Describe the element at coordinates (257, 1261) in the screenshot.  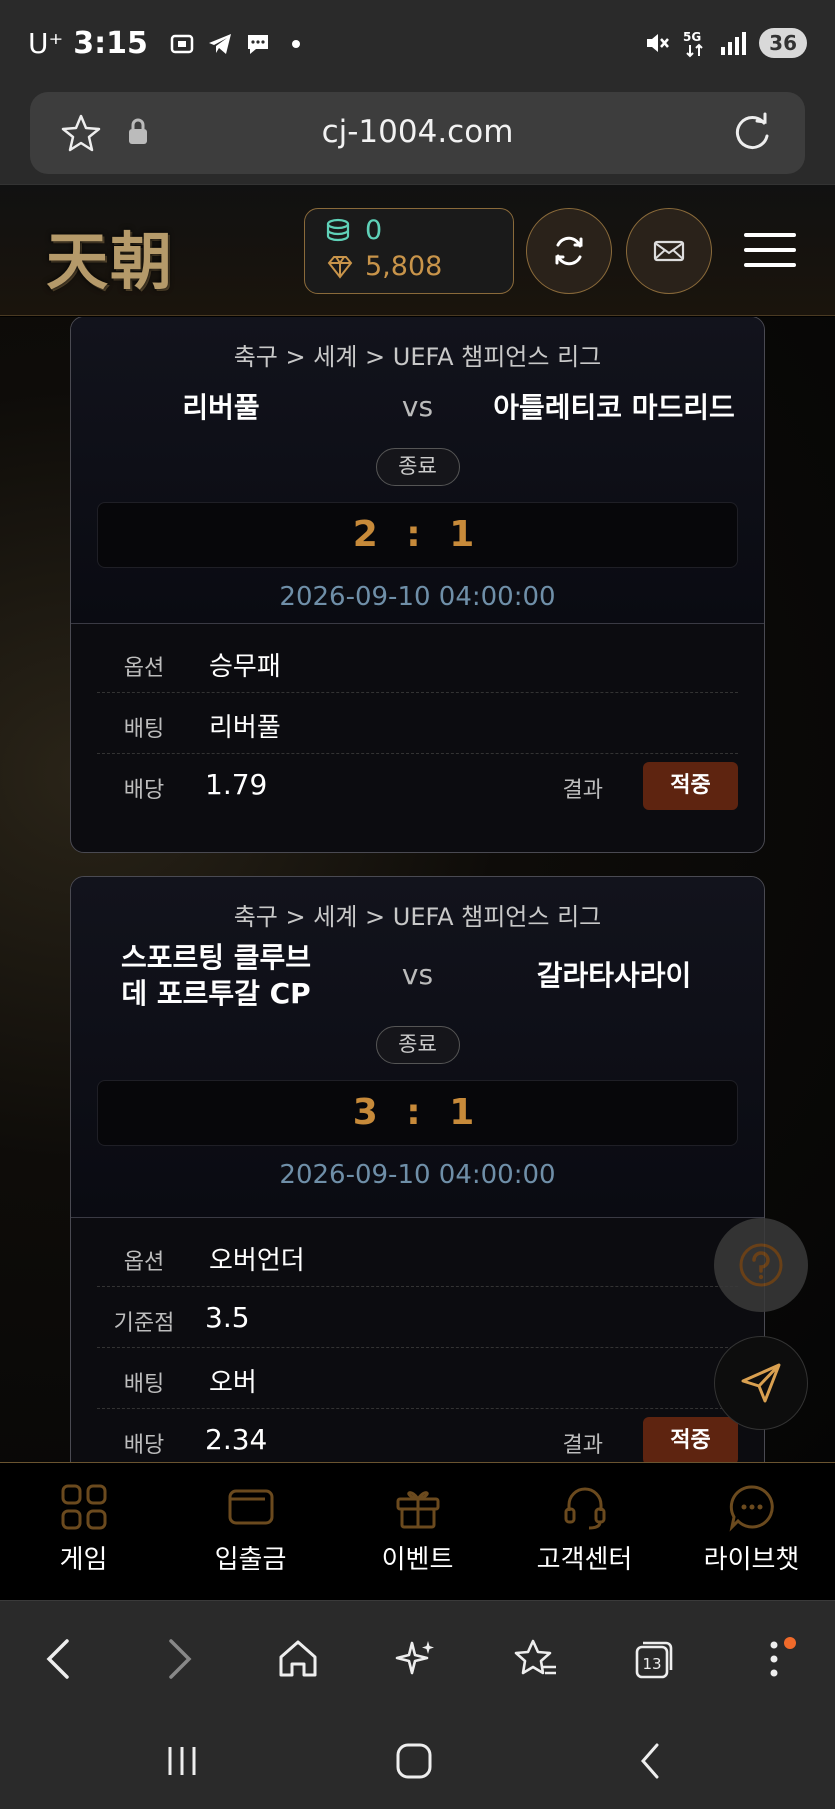
I see `row-value: 오버언더` at that location.